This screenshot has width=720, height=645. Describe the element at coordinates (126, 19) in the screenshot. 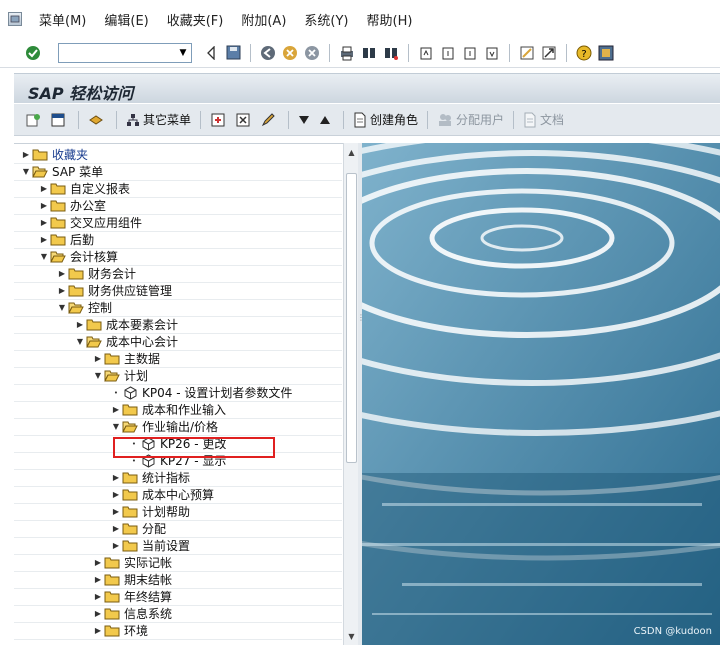

I see `menu-edit: 编辑(E)` at that location.